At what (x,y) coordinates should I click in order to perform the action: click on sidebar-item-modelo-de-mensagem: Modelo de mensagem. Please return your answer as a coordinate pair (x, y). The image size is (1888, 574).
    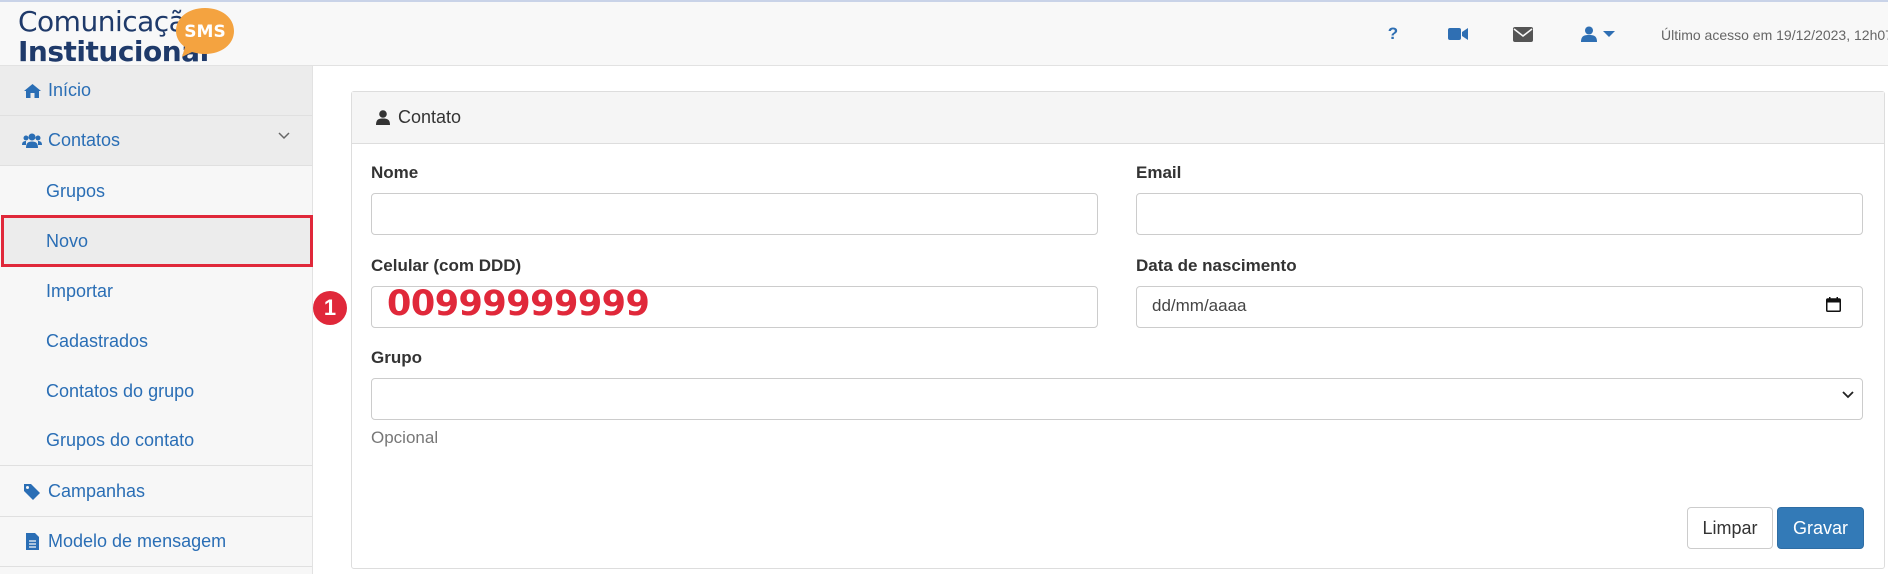
    Looking at the image, I should click on (156, 542).